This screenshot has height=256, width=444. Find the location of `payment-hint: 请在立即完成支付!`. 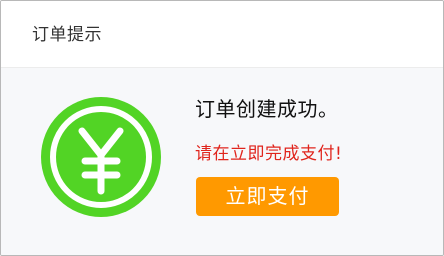

payment-hint: 请在立即完成支付! is located at coordinates (269, 154).